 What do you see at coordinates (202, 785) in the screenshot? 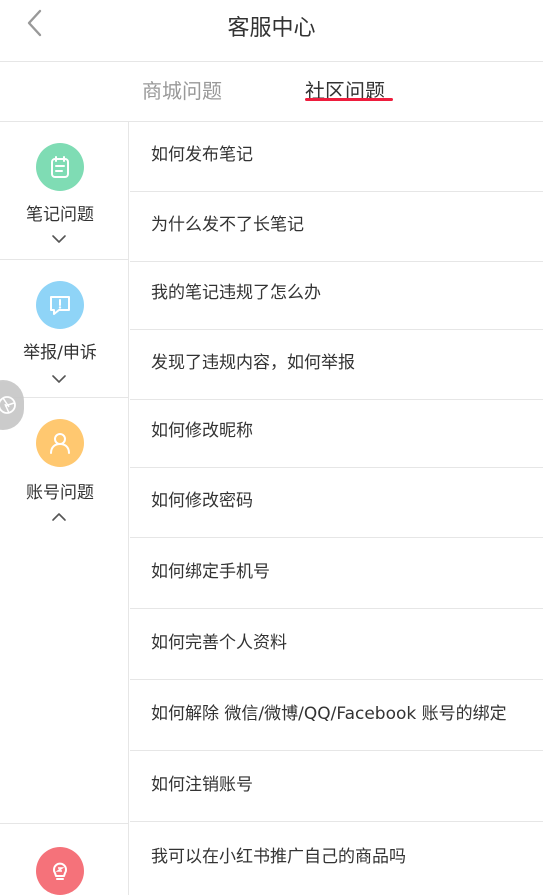
I see `question-text: 如何注销账号` at bounding box center [202, 785].